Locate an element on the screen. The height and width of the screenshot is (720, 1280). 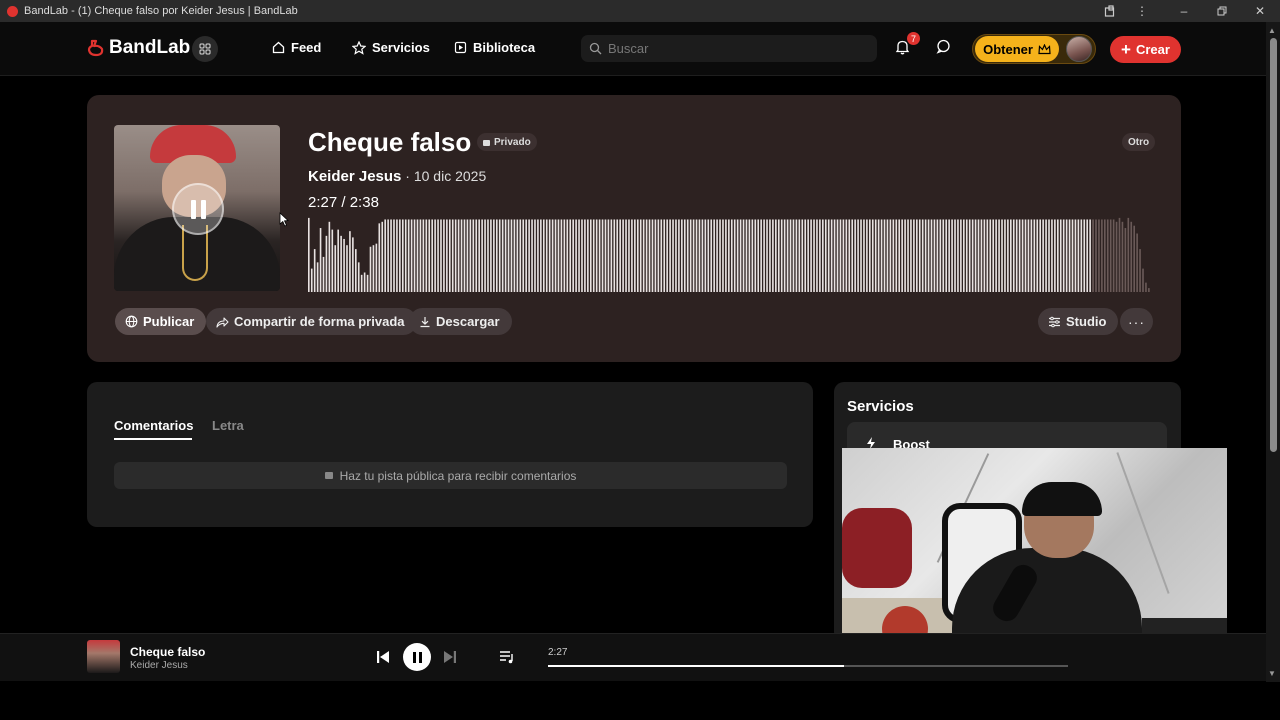
bandlab-logo: BandLab is located at coordinates (138, 48).